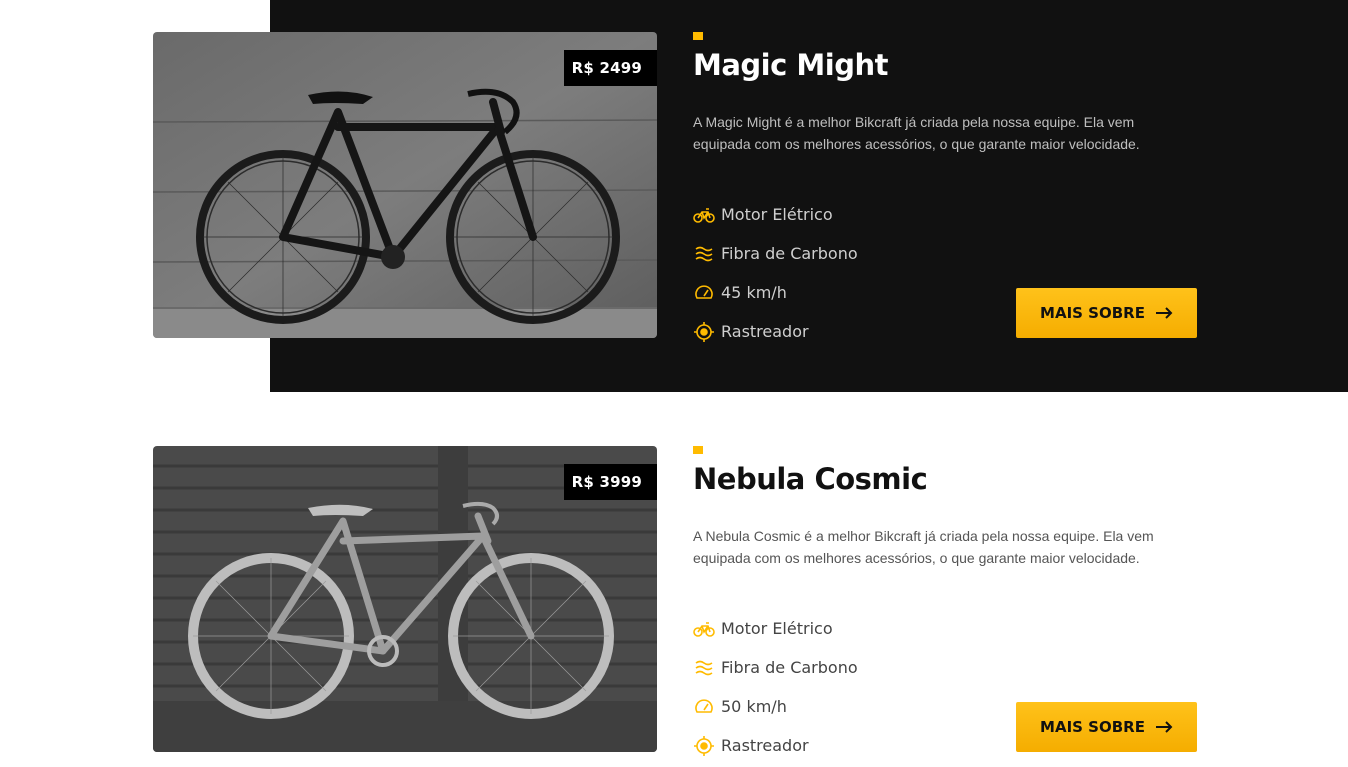 The height and width of the screenshot is (767, 1348). Describe the element at coordinates (754, 706) in the screenshot. I see `feature-label: 50 km/h` at that location.